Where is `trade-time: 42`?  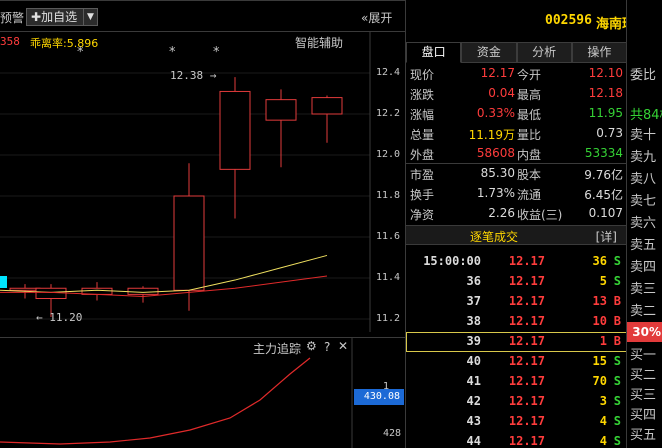
trade-time: 42 is located at coordinates (473, 401).